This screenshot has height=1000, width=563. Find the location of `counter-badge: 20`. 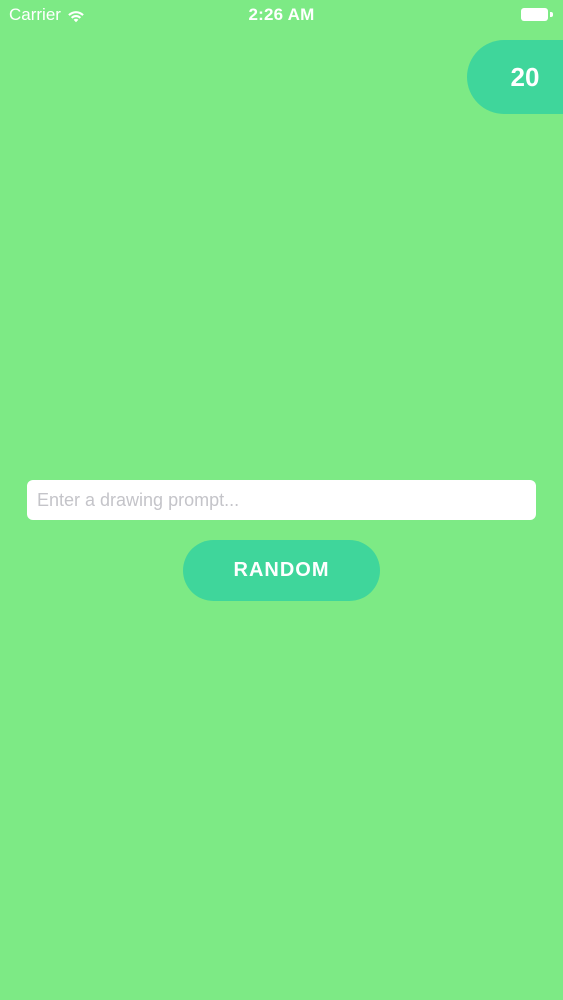

counter-badge: 20 is located at coordinates (515, 77).